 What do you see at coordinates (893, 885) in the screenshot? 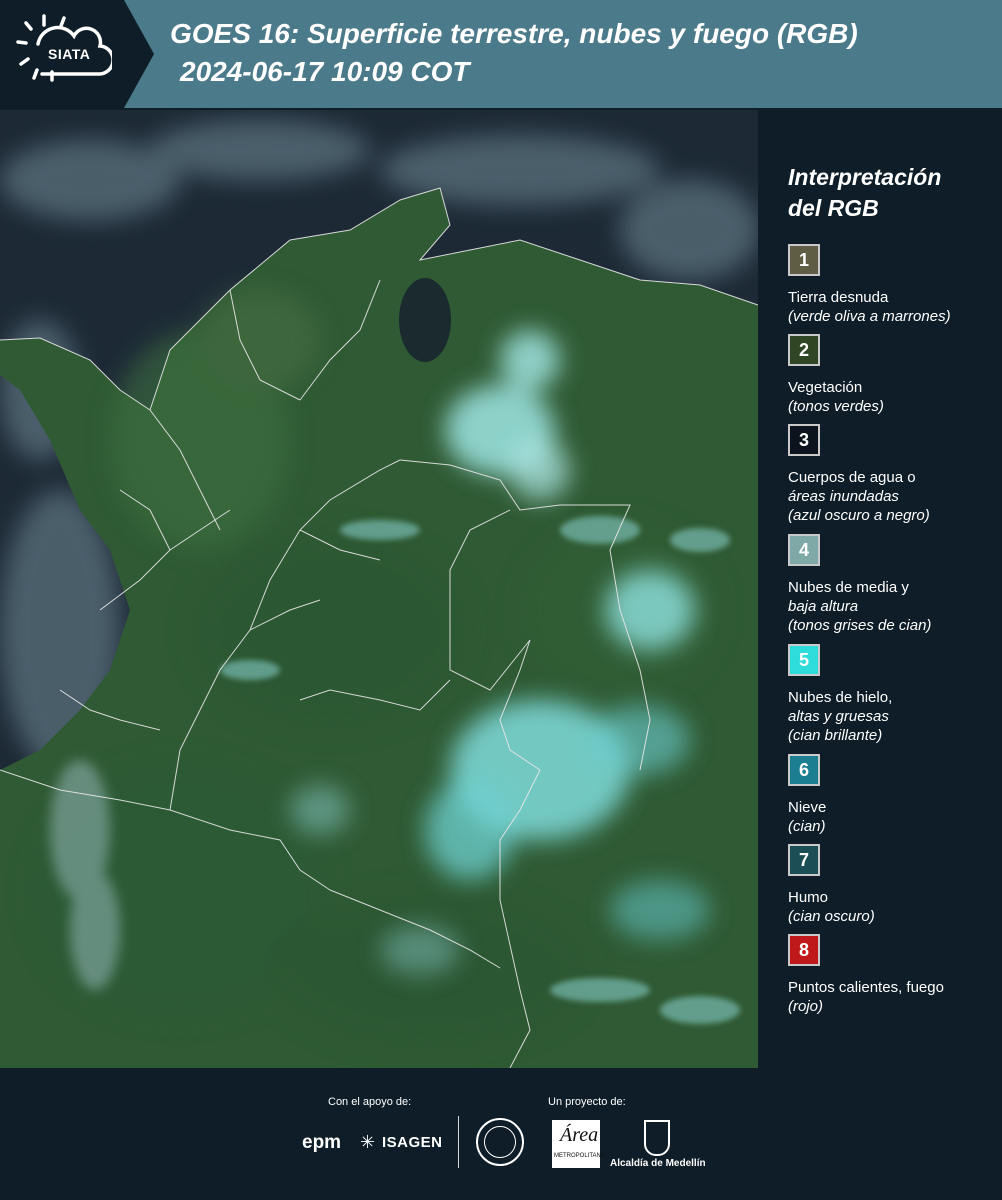
I see `legend-item-smoke: 7 Humo (cian oscuro)` at bounding box center [893, 885].